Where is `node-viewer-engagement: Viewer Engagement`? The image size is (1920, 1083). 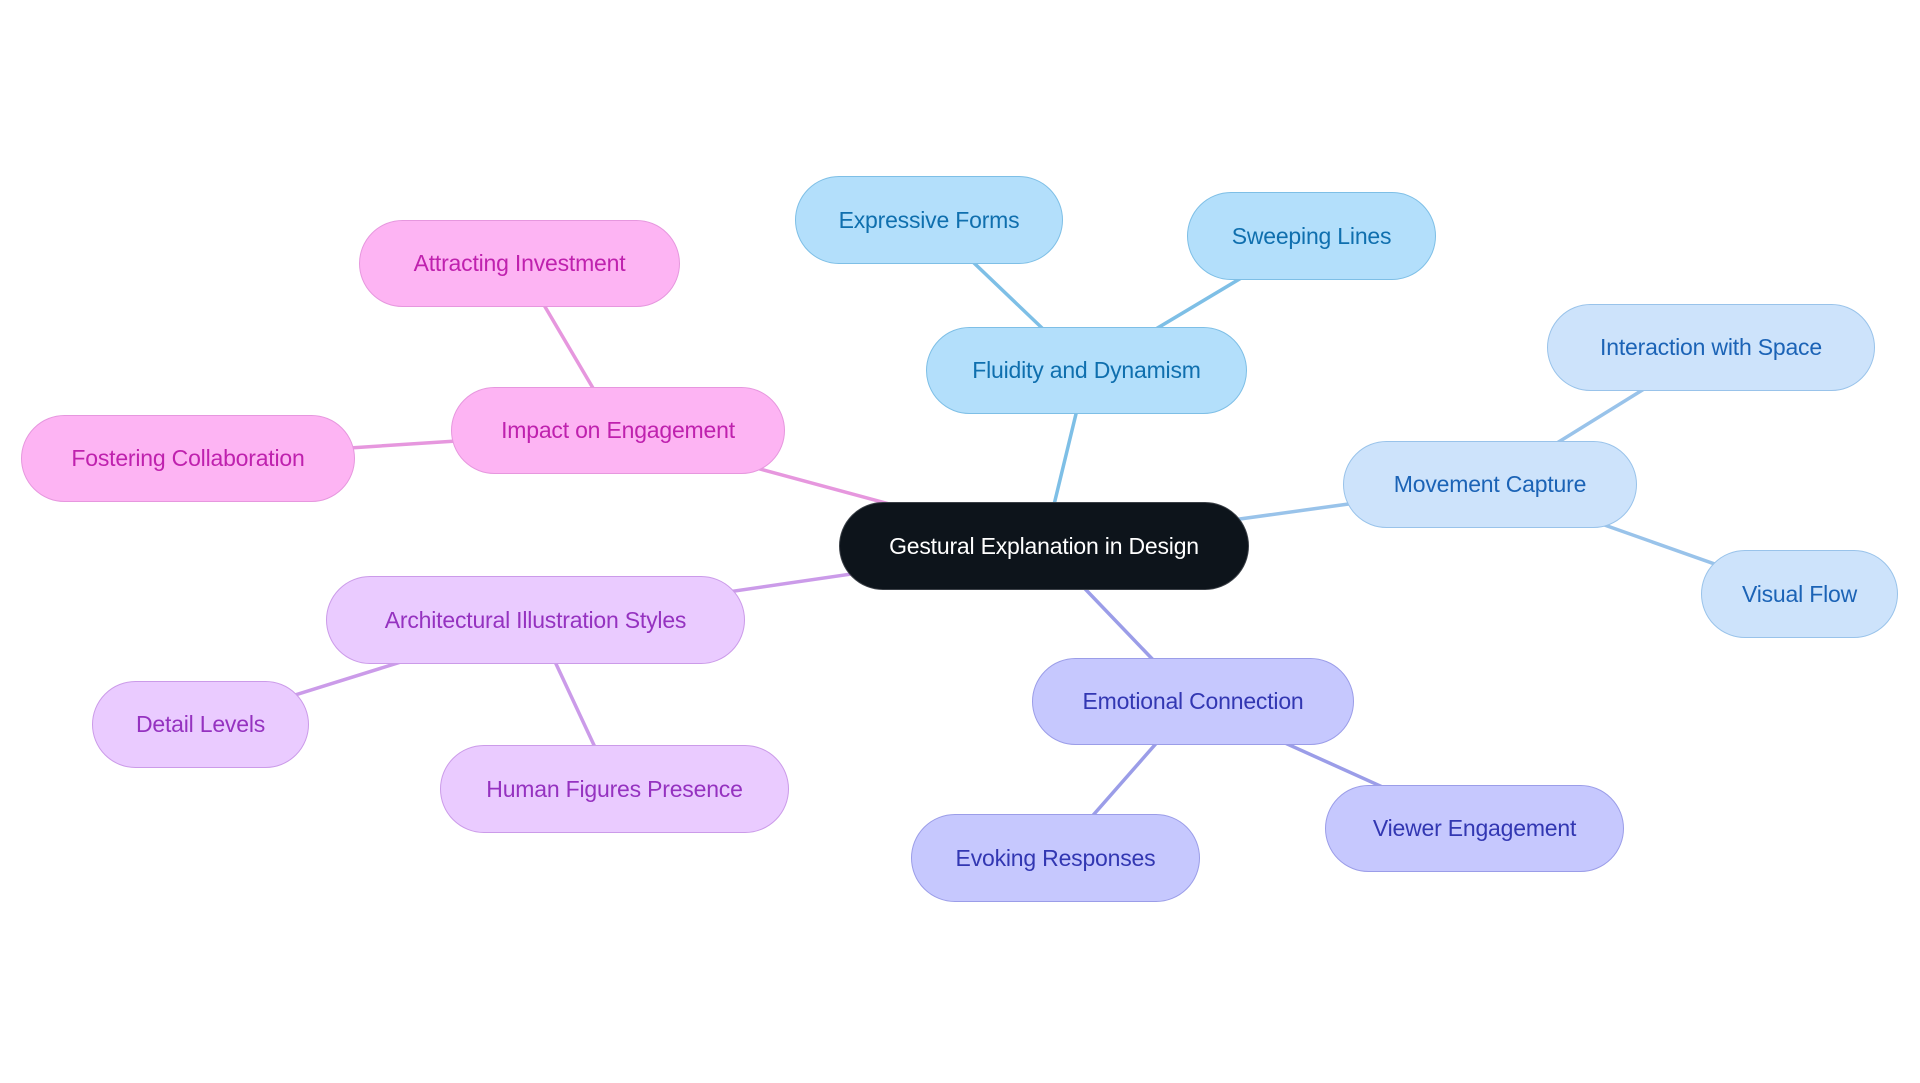 node-viewer-engagement: Viewer Engagement is located at coordinates (1474, 828).